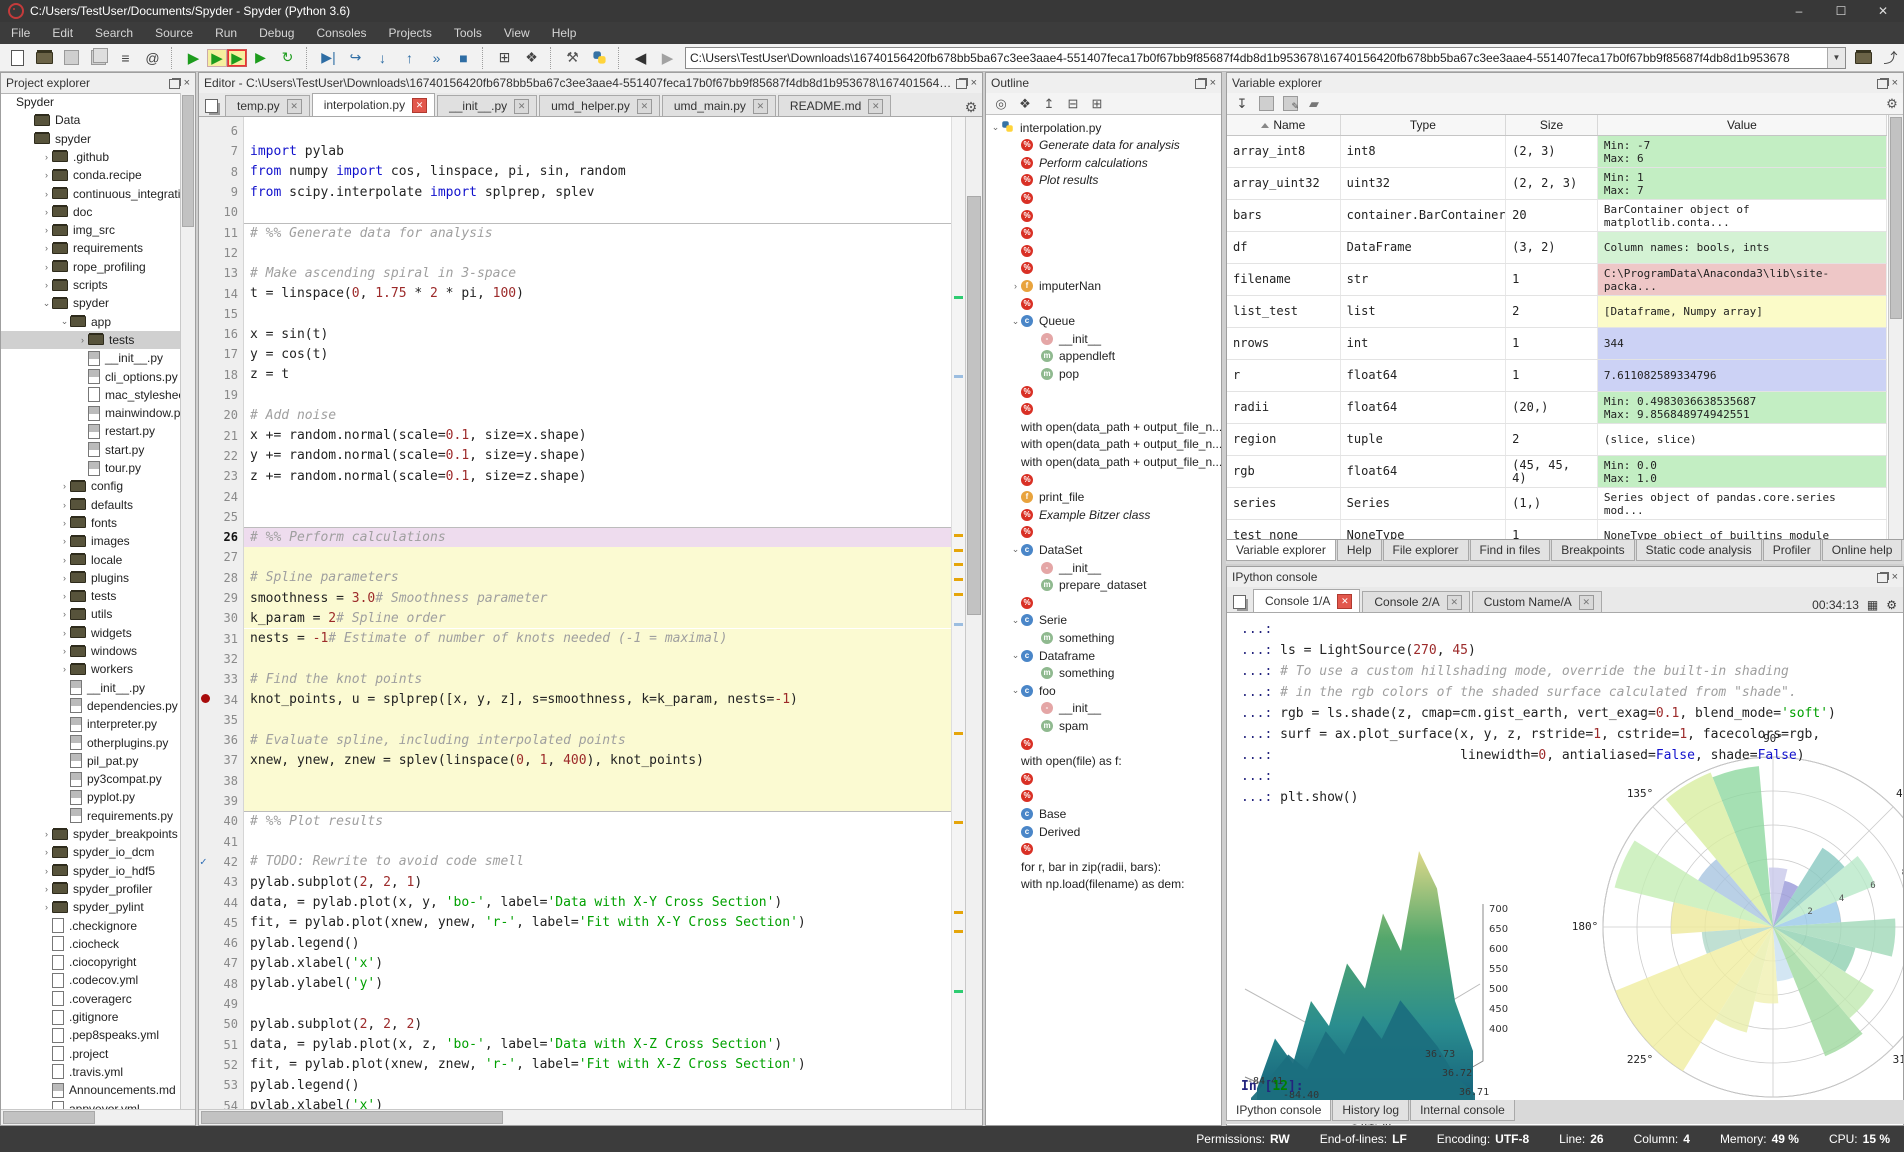 Image resolution: width=1904 pixels, height=1152 pixels. I want to click on tree-chevron-icon: ⌄, so click(64, 321).